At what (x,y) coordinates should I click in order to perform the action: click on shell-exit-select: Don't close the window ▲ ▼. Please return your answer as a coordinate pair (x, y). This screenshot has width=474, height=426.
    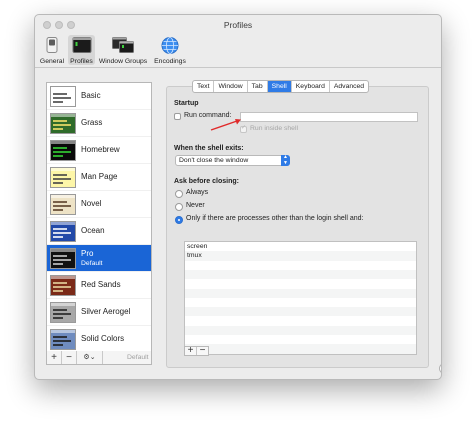
    Looking at the image, I should click on (232, 160).